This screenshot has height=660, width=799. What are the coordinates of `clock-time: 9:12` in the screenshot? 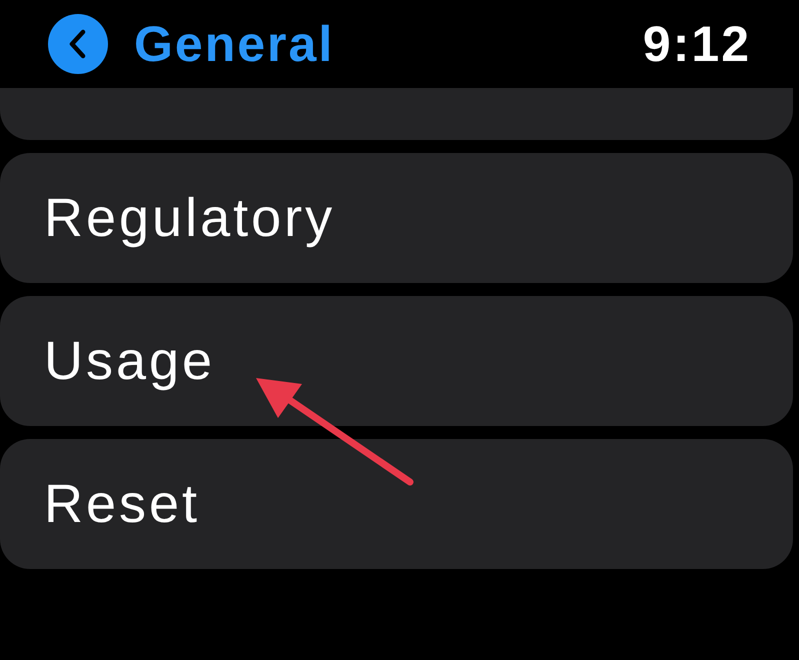 It's located at (696, 44).